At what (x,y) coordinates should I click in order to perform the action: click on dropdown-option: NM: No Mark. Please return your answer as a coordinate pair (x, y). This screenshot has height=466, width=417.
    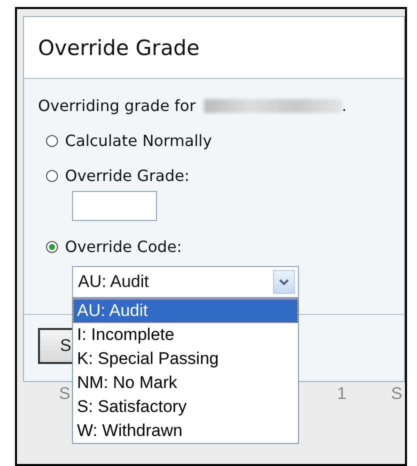
    Looking at the image, I should click on (185, 383).